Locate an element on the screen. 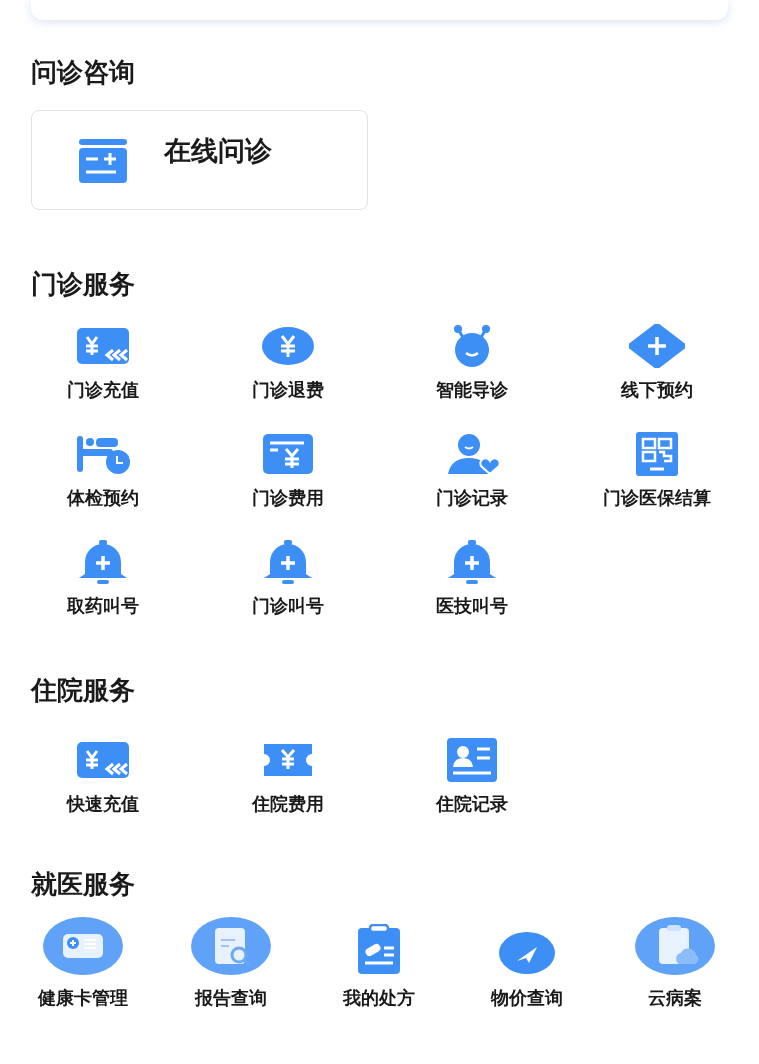 This screenshot has width=759, height=1064. cloud-clipboard-icon is located at coordinates (675, 946).